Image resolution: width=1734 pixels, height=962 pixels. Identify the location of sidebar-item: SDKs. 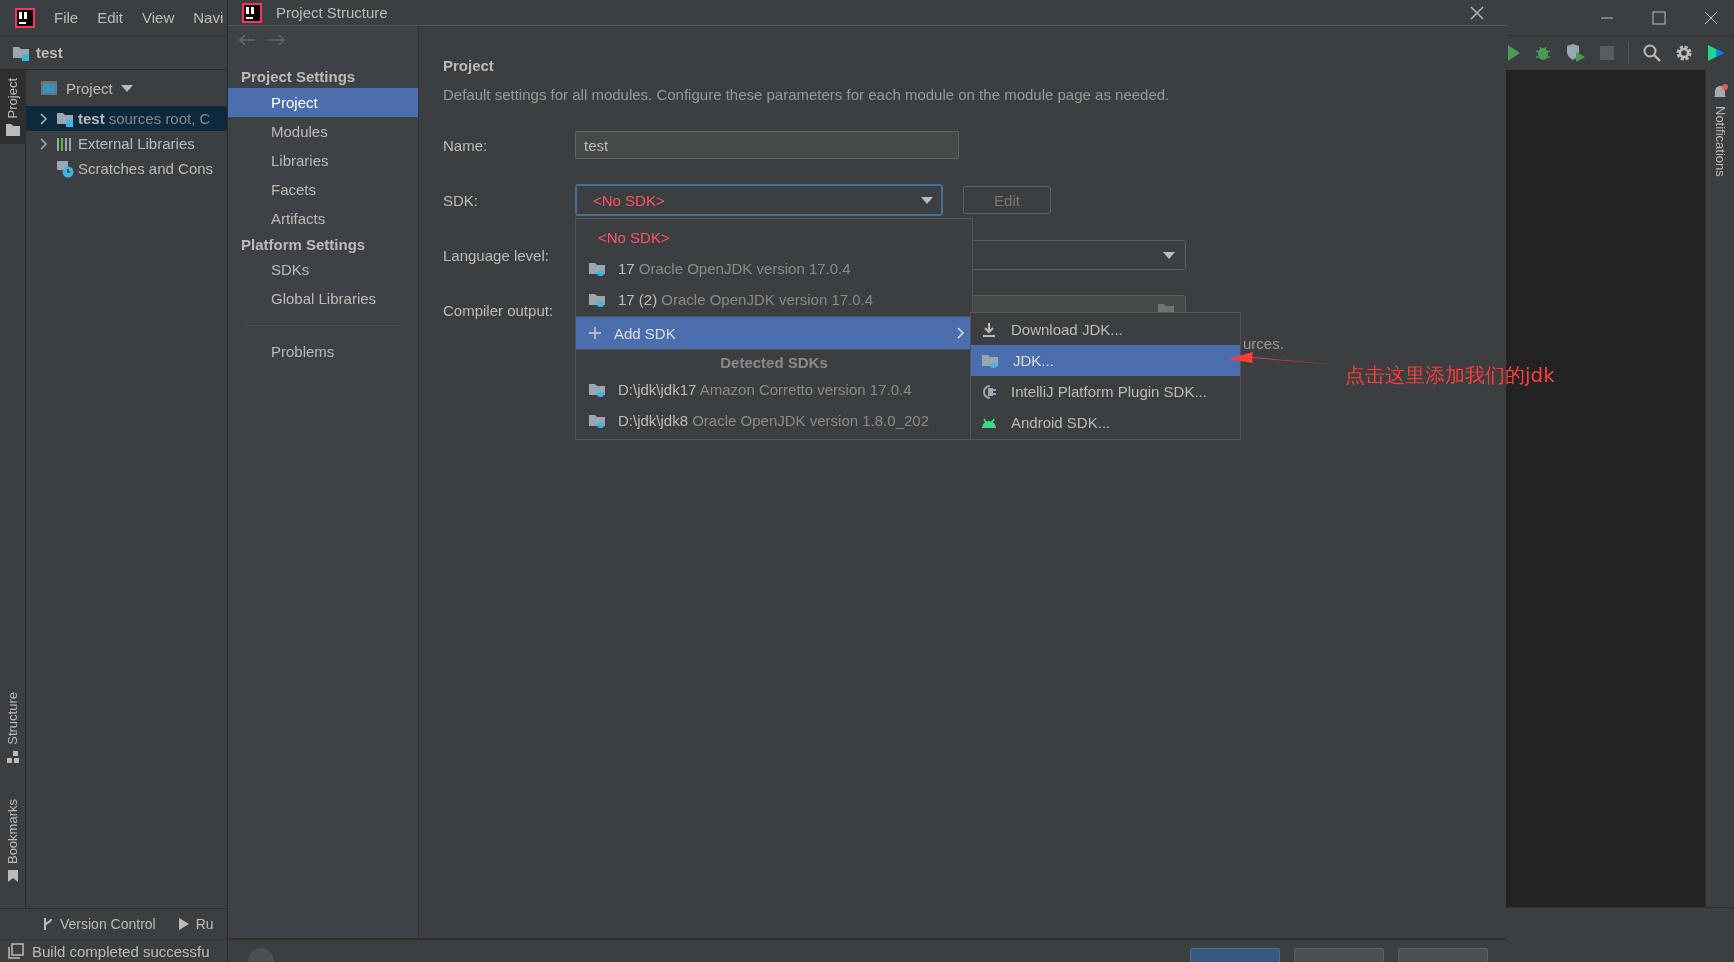
(323, 269).